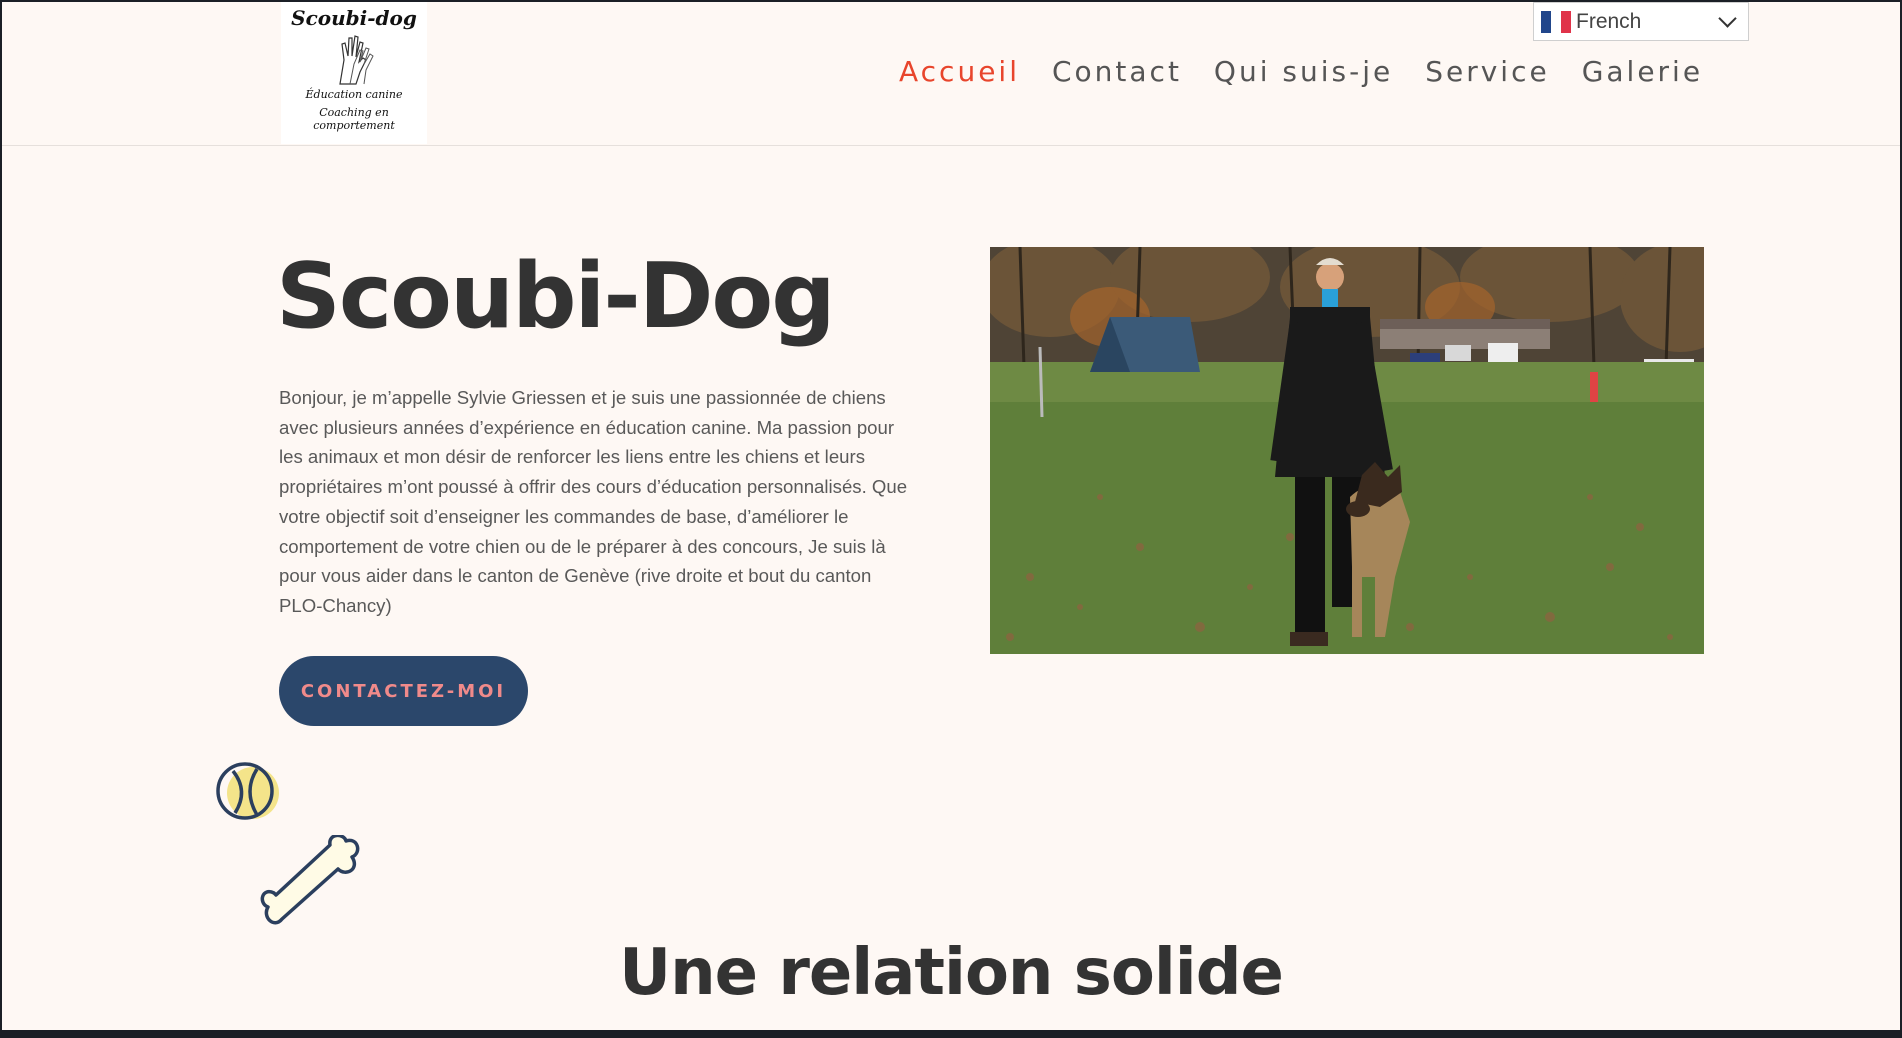 The height and width of the screenshot is (1038, 1902). What do you see at coordinates (1642, 71) in the screenshot?
I see `nav-item-galerie: Galerie` at bounding box center [1642, 71].